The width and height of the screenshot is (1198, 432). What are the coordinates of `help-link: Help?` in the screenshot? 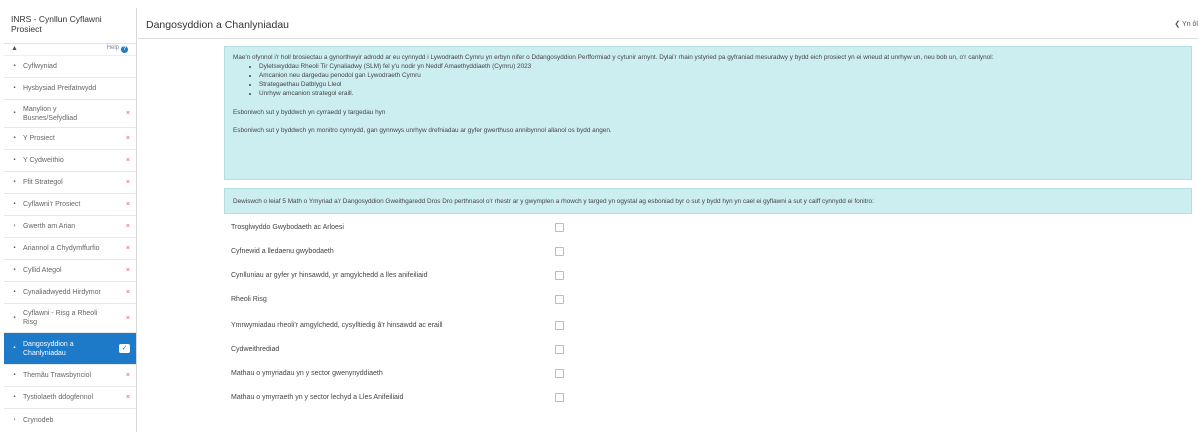 It's located at (117, 49).